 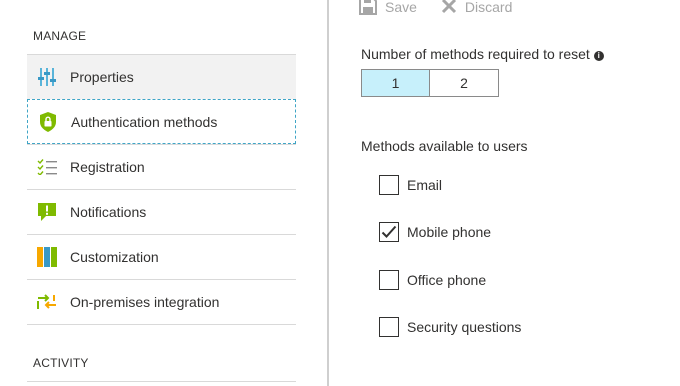 What do you see at coordinates (598, 56) in the screenshot?
I see `info-icon: i` at bounding box center [598, 56].